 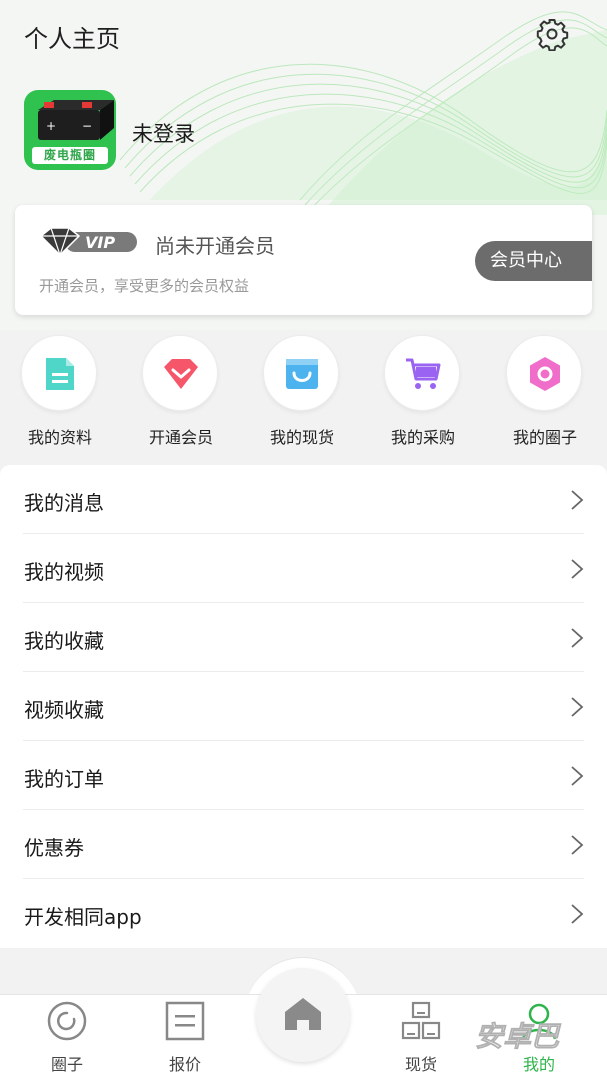 I want to click on menu-item-label: 我的消息, so click(x=64, y=503).